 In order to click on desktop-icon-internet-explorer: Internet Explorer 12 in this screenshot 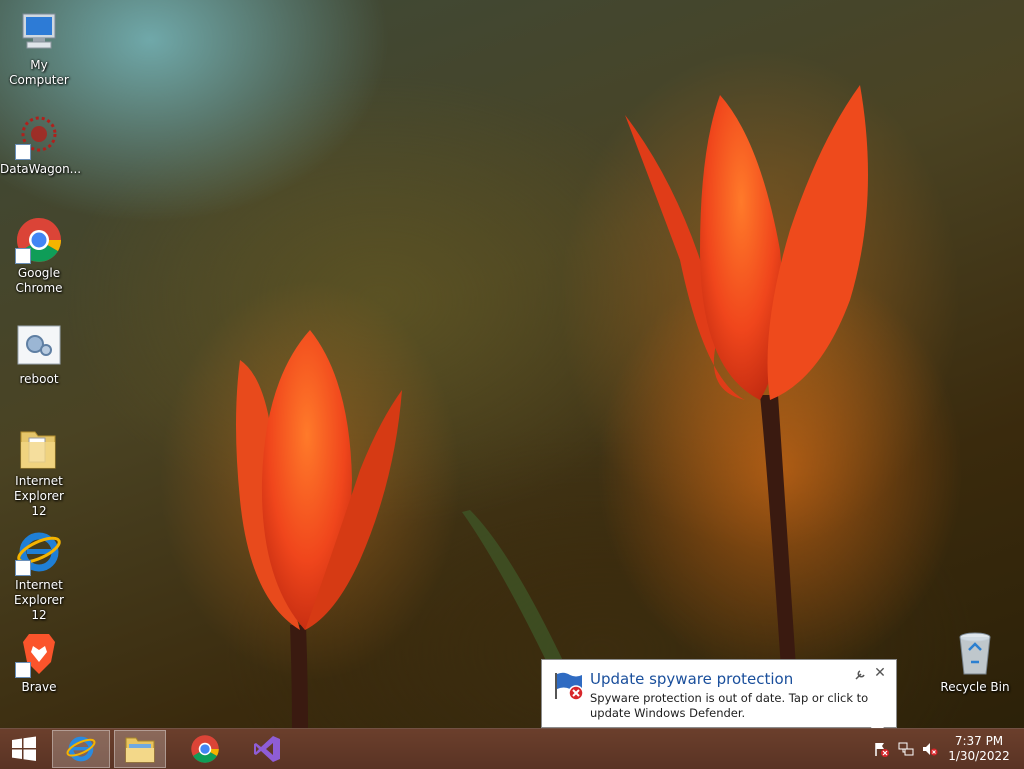, I will do `click(39, 575)`.